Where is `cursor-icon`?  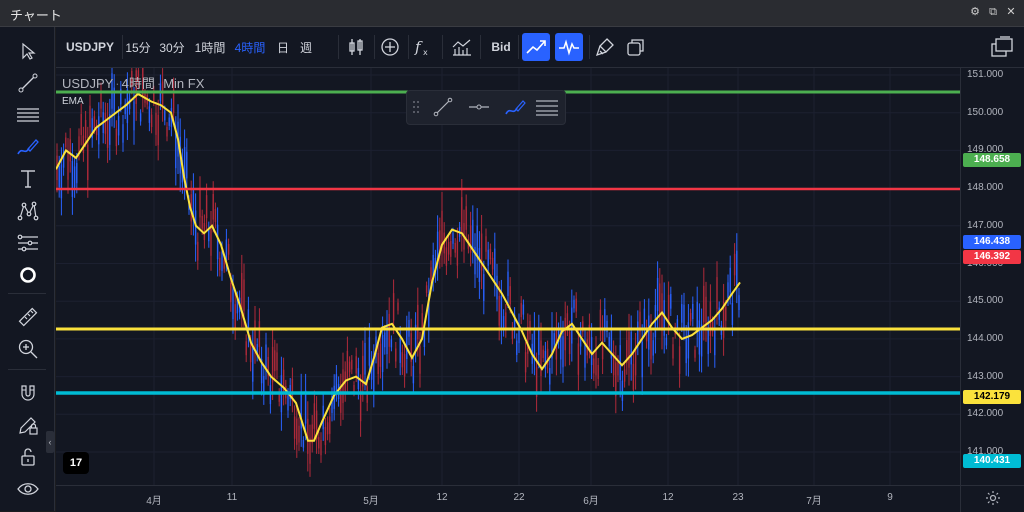
cursor-icon is located at coordinates (28, 51).